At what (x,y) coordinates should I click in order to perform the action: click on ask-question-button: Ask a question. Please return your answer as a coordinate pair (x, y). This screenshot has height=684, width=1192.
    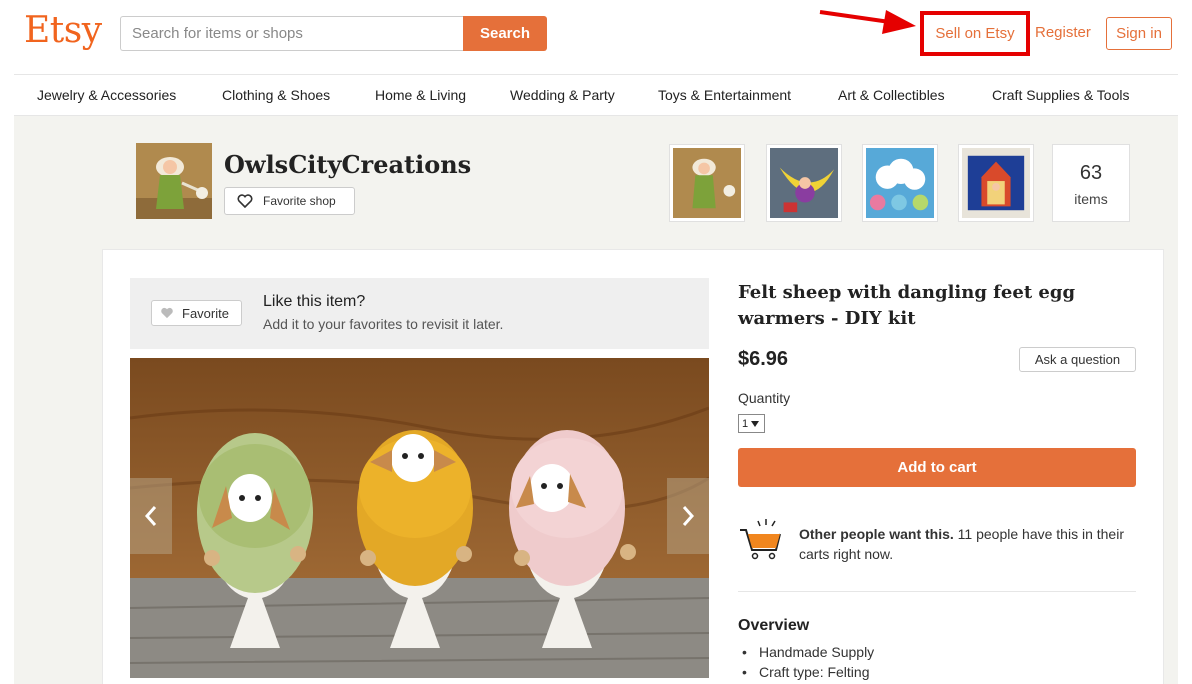
    Looking at the image, I should click on (1077, 359).